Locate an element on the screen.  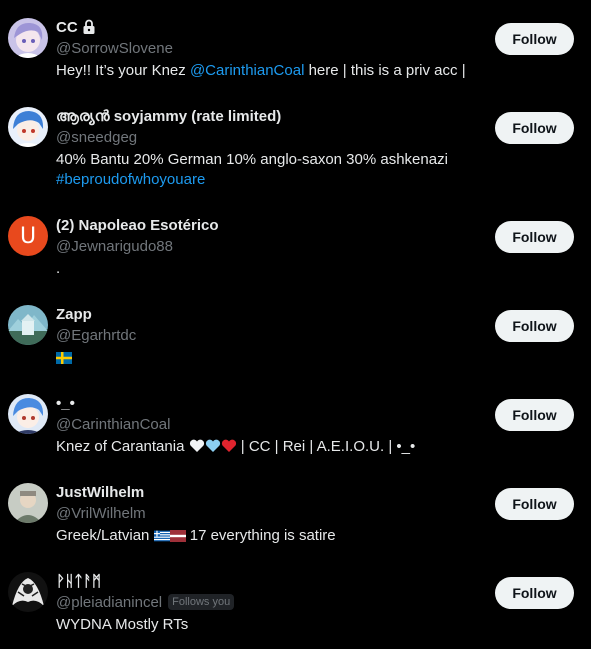
handle: @CarinthianCoal is located at coordinates (113, 424).